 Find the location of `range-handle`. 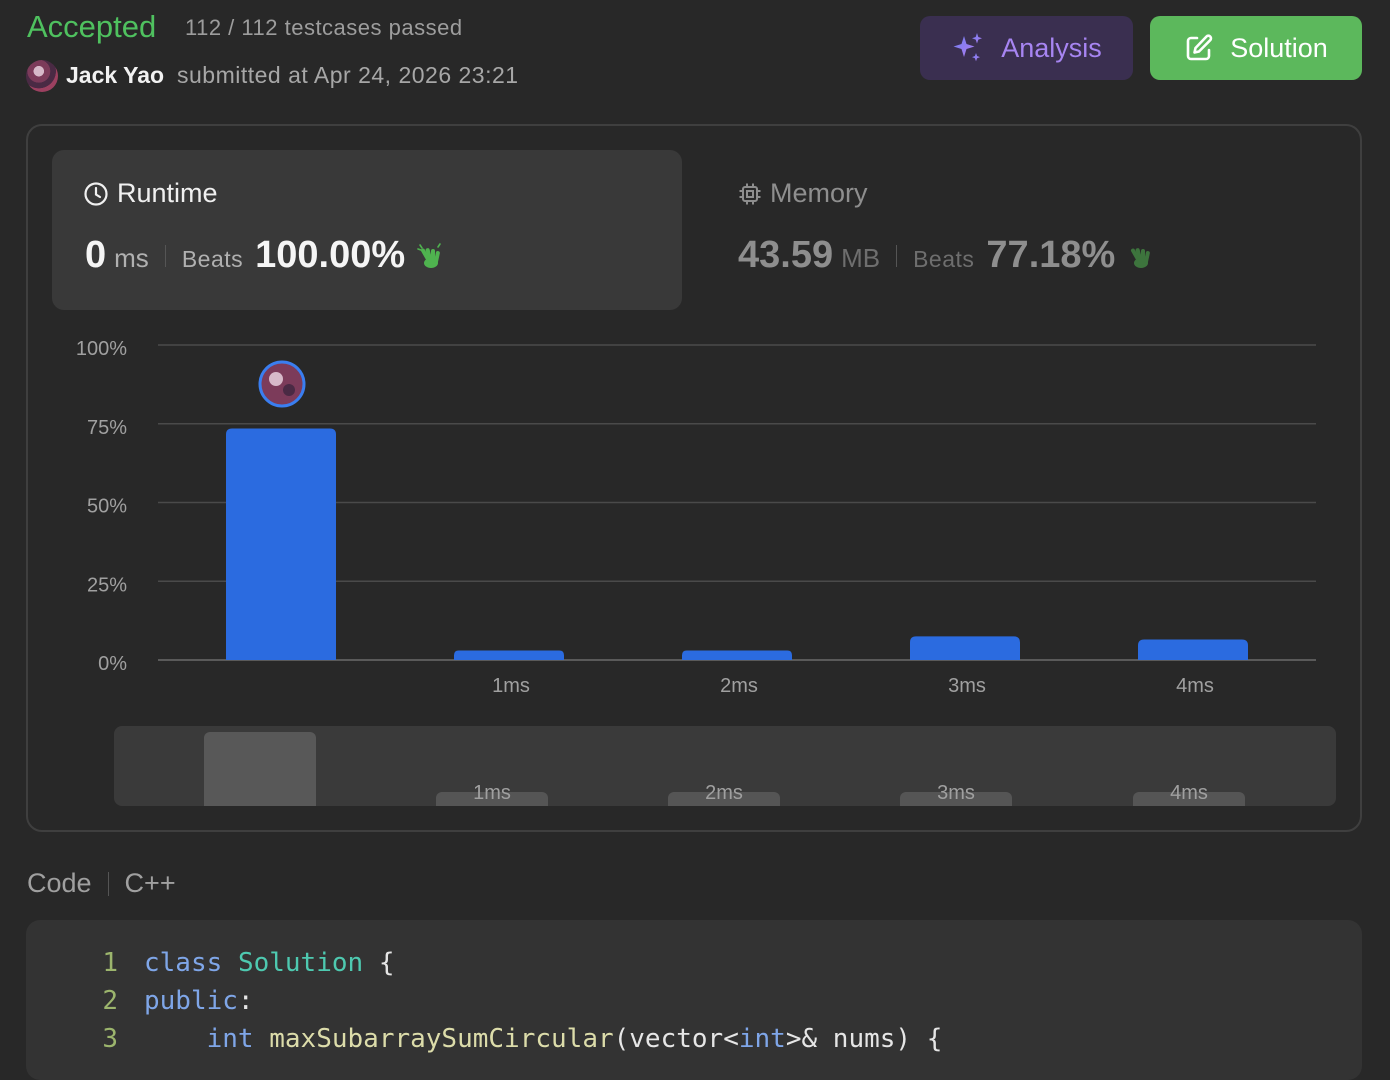

range-handle is located at coordinates (260, 769).